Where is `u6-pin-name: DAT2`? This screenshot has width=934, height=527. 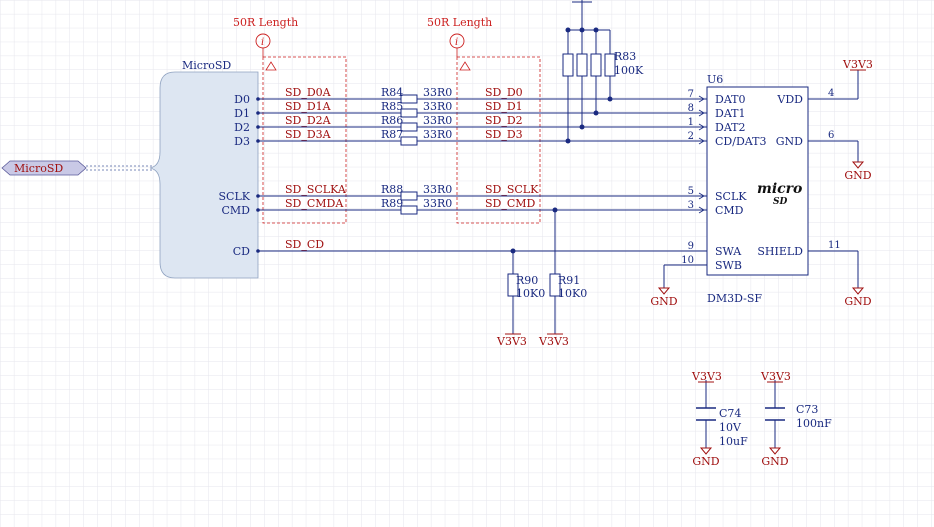 u6-pin-name: DAT2 is located at coordinates (730, 127).